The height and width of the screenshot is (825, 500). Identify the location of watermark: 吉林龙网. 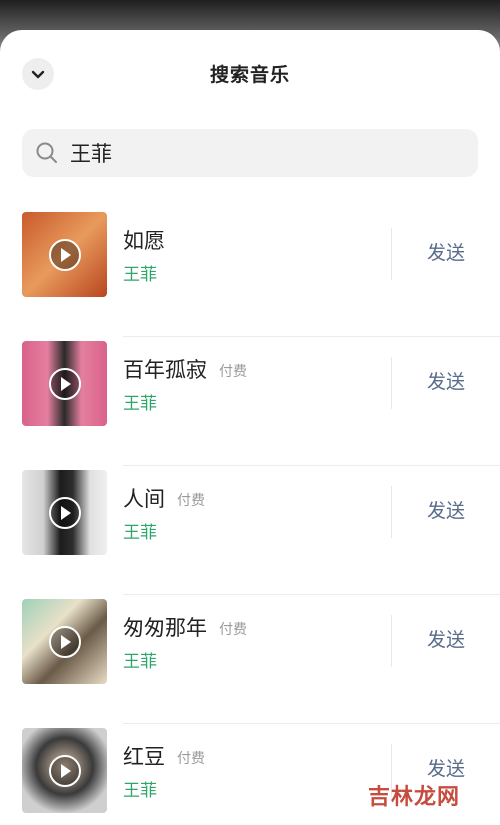
(413, 797).